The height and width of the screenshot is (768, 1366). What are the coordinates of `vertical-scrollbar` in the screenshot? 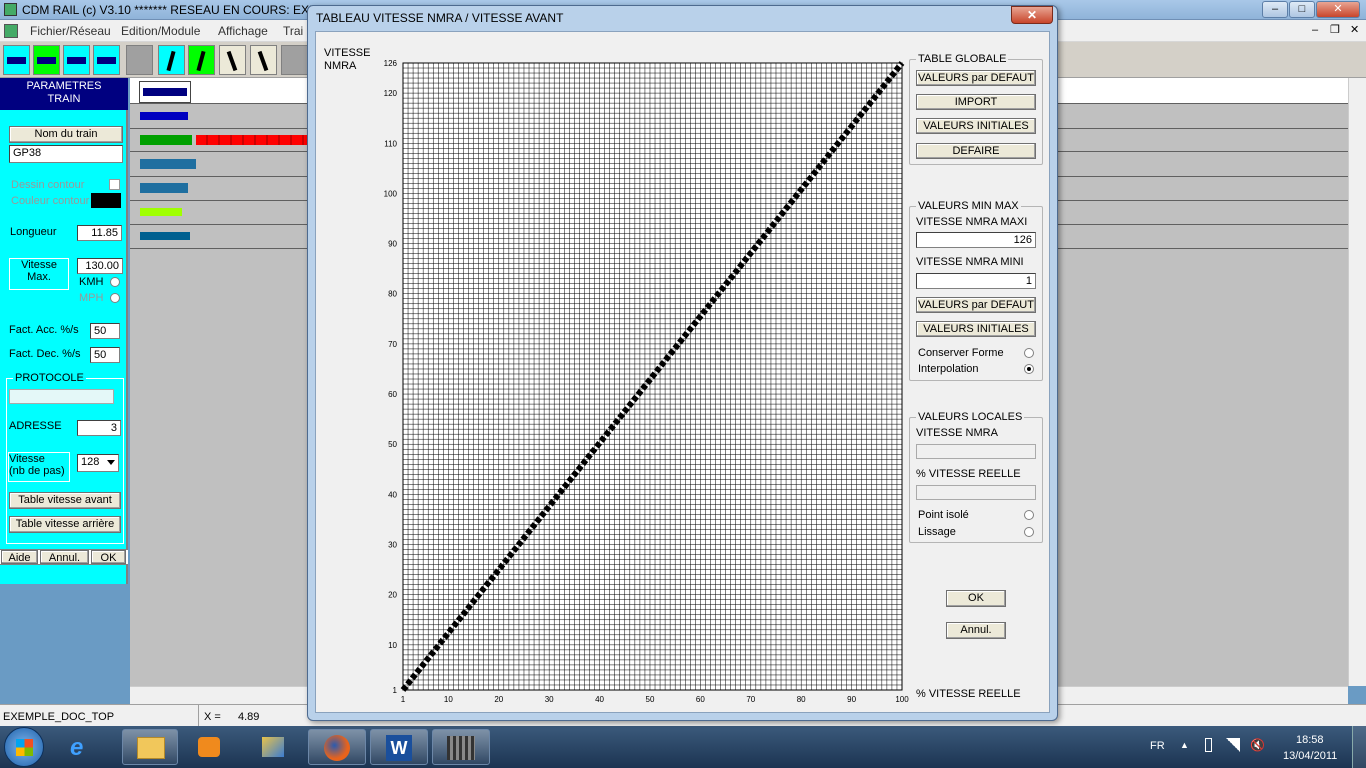 It's located at (1357, 382).